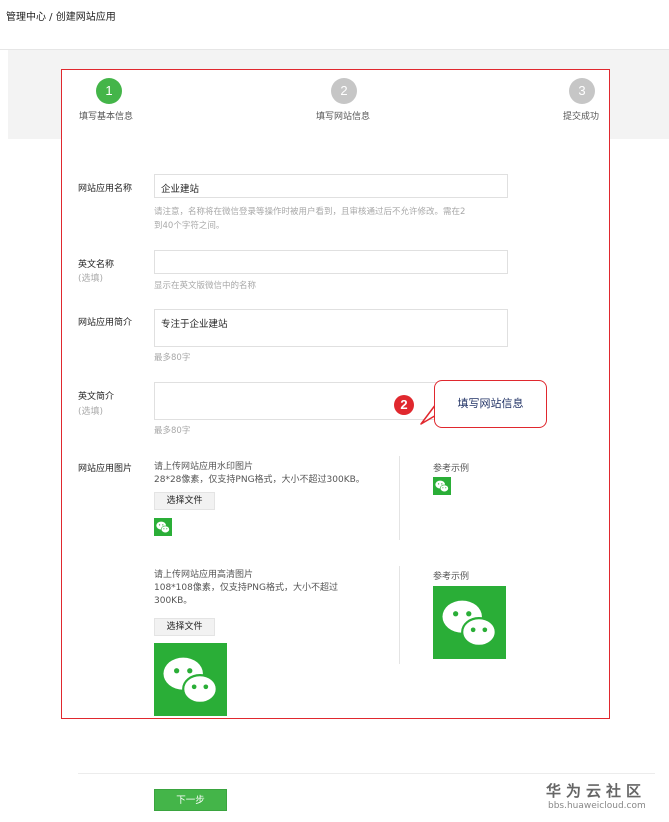 The width and height of the screenshot is (669, 822). I want to click on annotation-badge: 2, so click(404, 405).